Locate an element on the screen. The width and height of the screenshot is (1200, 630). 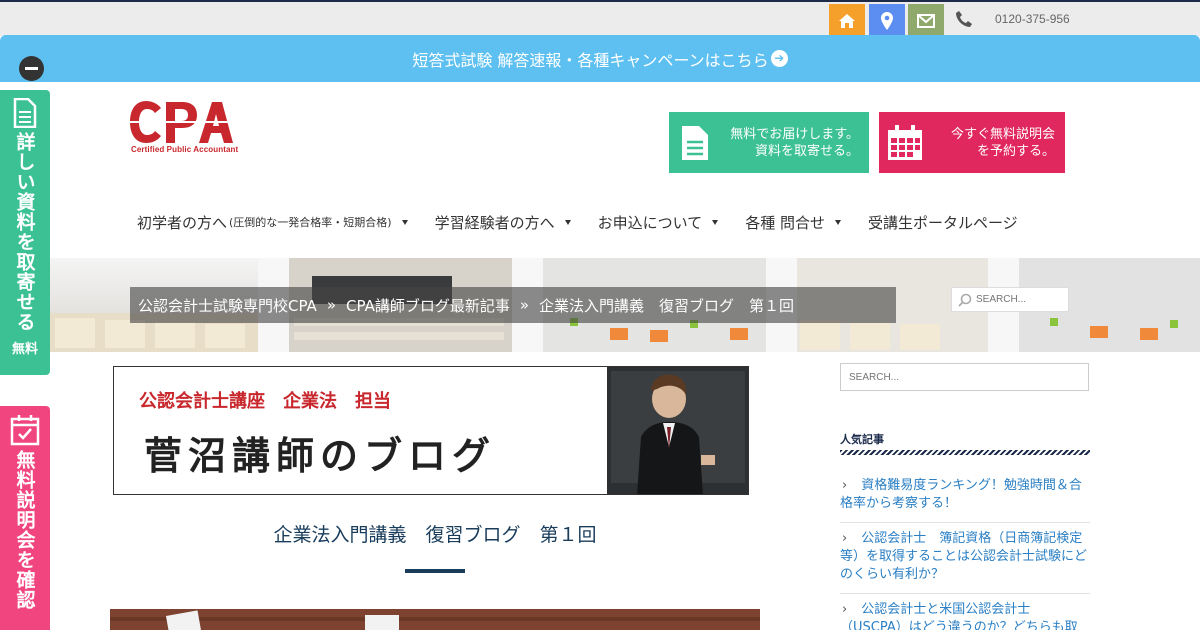
hero-search-box is located at coordinates (1010, 299).